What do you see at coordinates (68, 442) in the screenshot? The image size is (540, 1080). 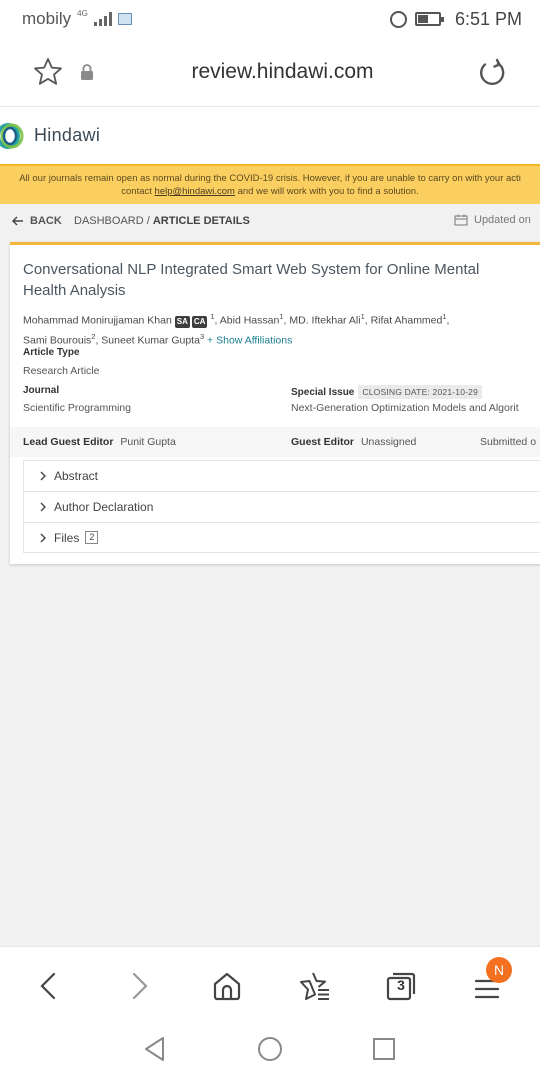 I see `lead-editor-label: Lead Guest Editor` at bounding box center [68, 442].